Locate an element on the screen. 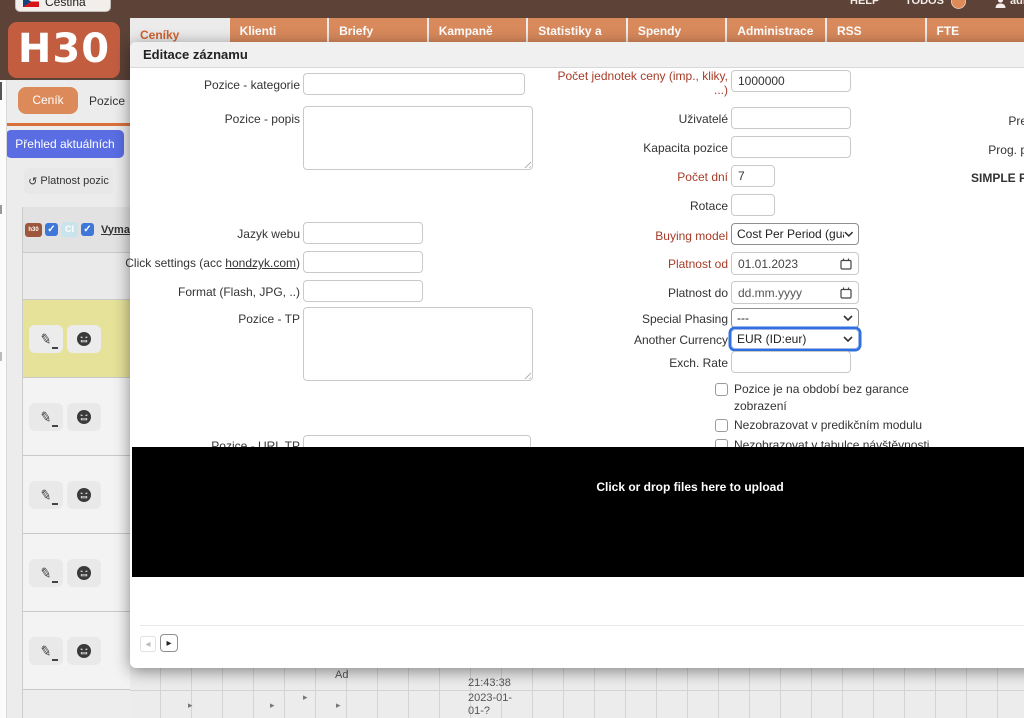  special-phasing-value: --- is located at coordinates (743, 318).